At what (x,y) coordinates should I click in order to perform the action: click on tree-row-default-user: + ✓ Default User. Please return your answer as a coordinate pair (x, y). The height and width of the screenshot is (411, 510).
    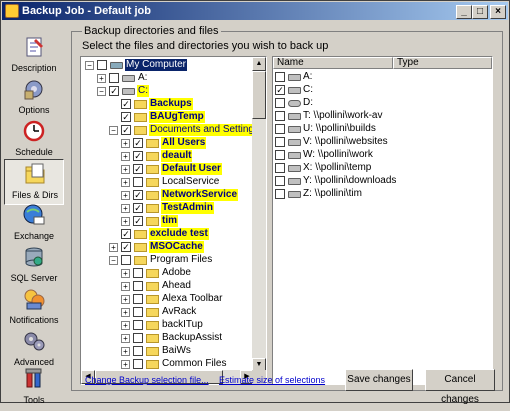
    Looking at the image, I should click on (167, 169).